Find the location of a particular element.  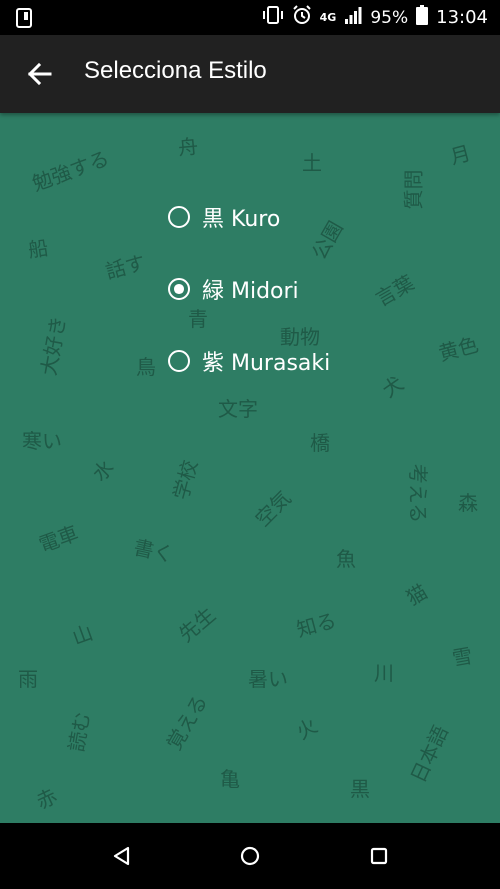

option-murasaki: 紫 Murasaki is located at coordinates (249, 361).